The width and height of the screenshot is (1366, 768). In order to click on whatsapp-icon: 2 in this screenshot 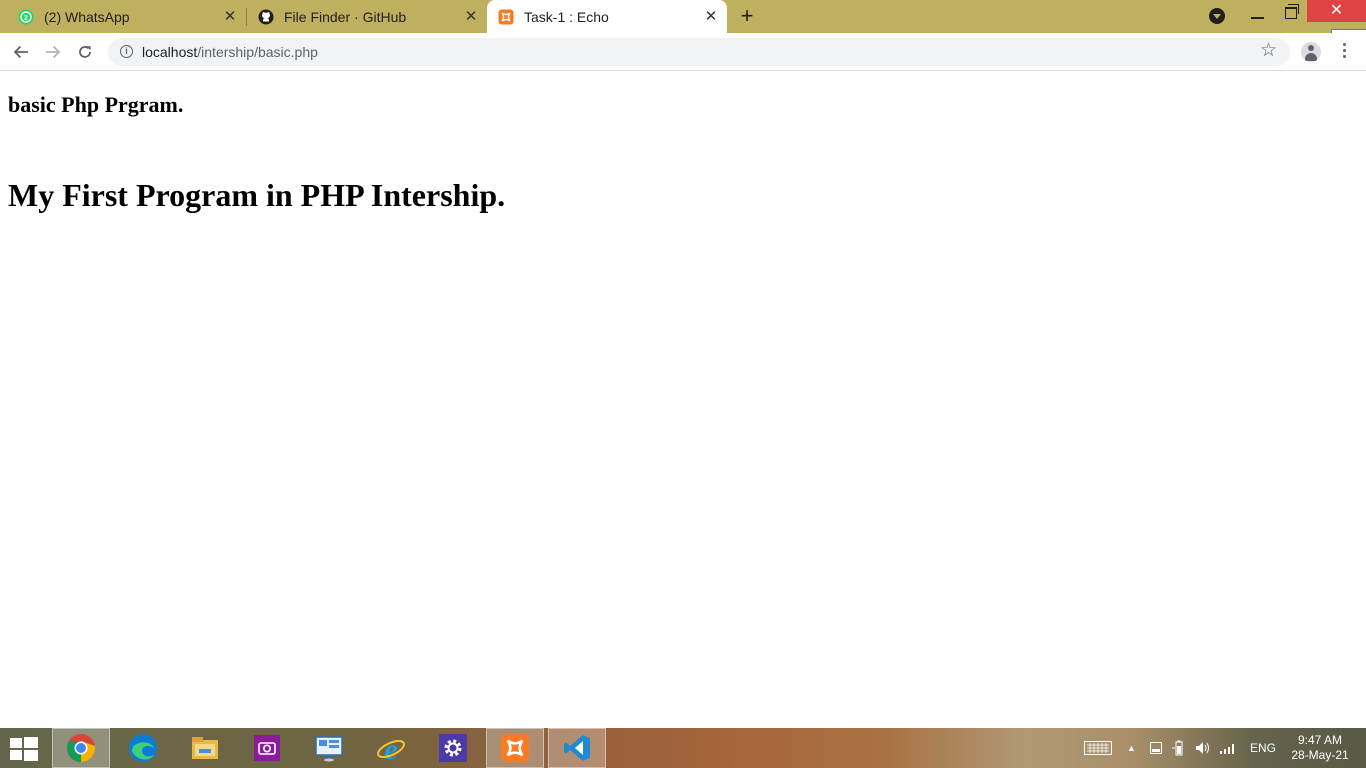, I will do `click(26, 17)`.